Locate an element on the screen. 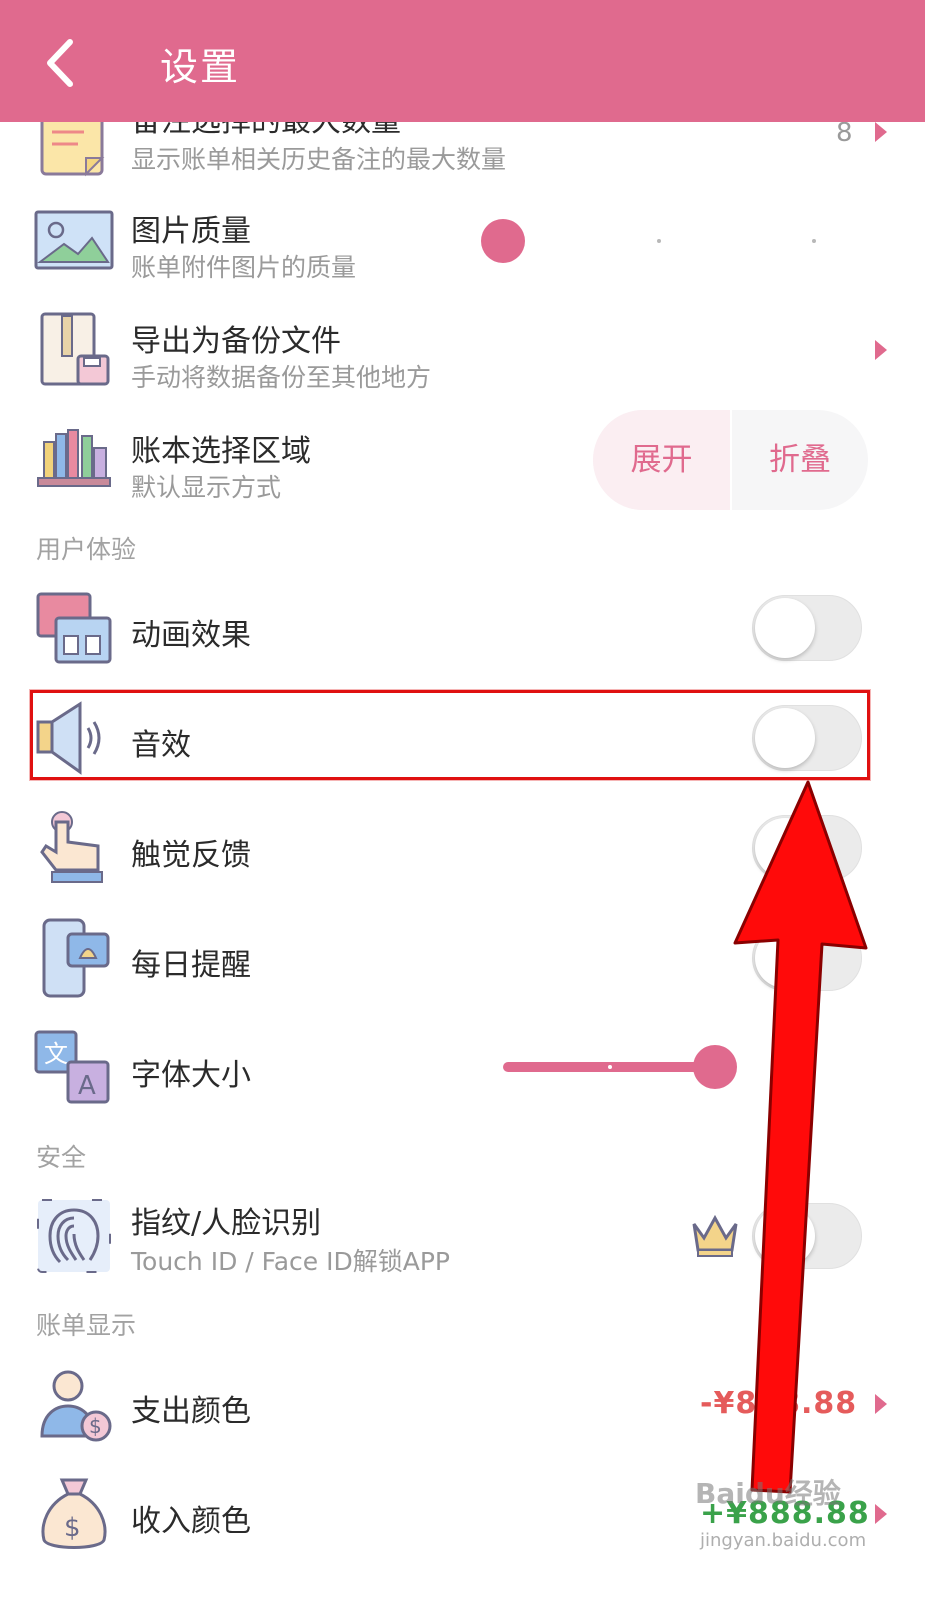  book-region-segmented-control: 展开 折叠 is located at coordinates (730, 460).